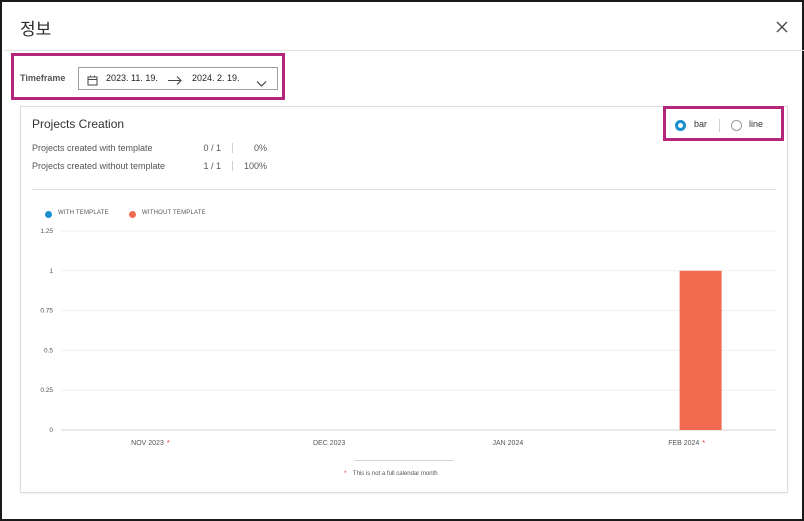  I want to click on y-tick-label: 0.75, so click(46, 311).